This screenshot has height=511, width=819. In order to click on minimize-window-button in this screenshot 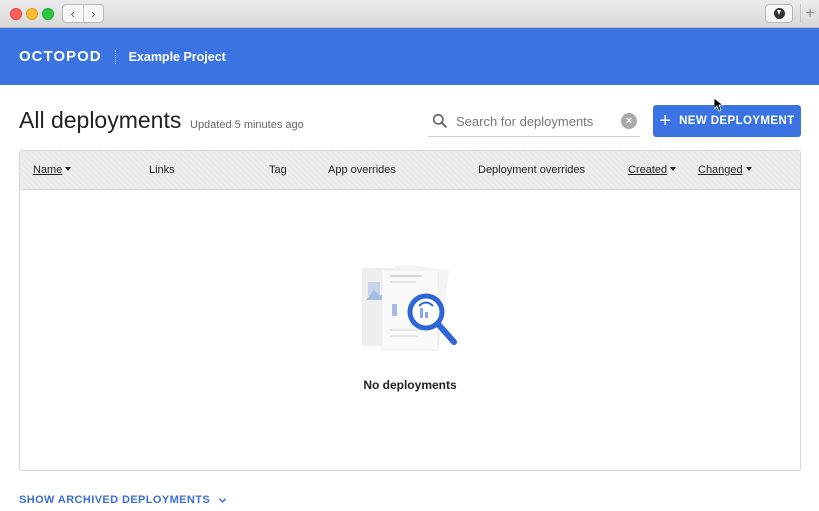, I will do `click(32, 14)`.